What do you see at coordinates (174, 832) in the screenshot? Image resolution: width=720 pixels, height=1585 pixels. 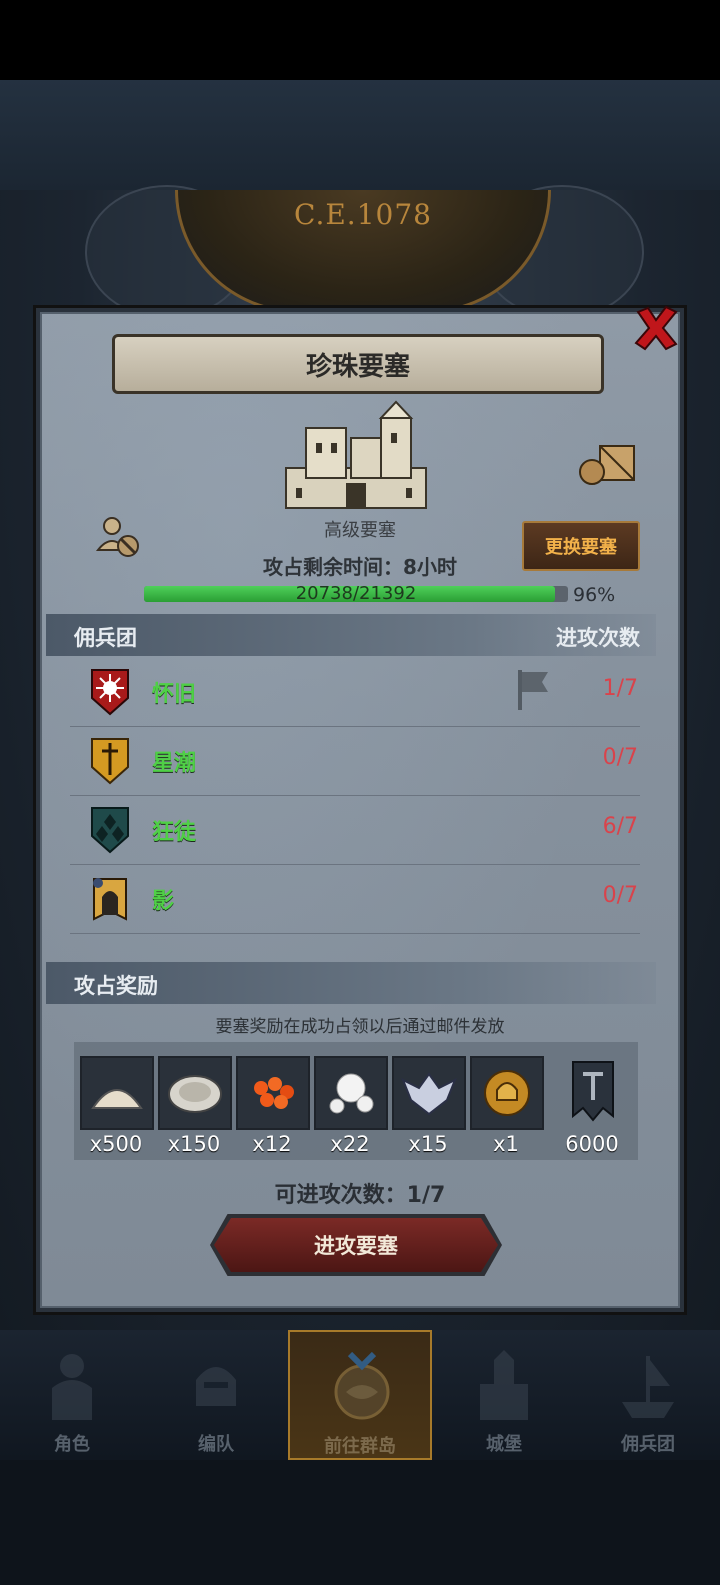 I see `mercenary-name: 狂徒` at bounding box center [174, 832].